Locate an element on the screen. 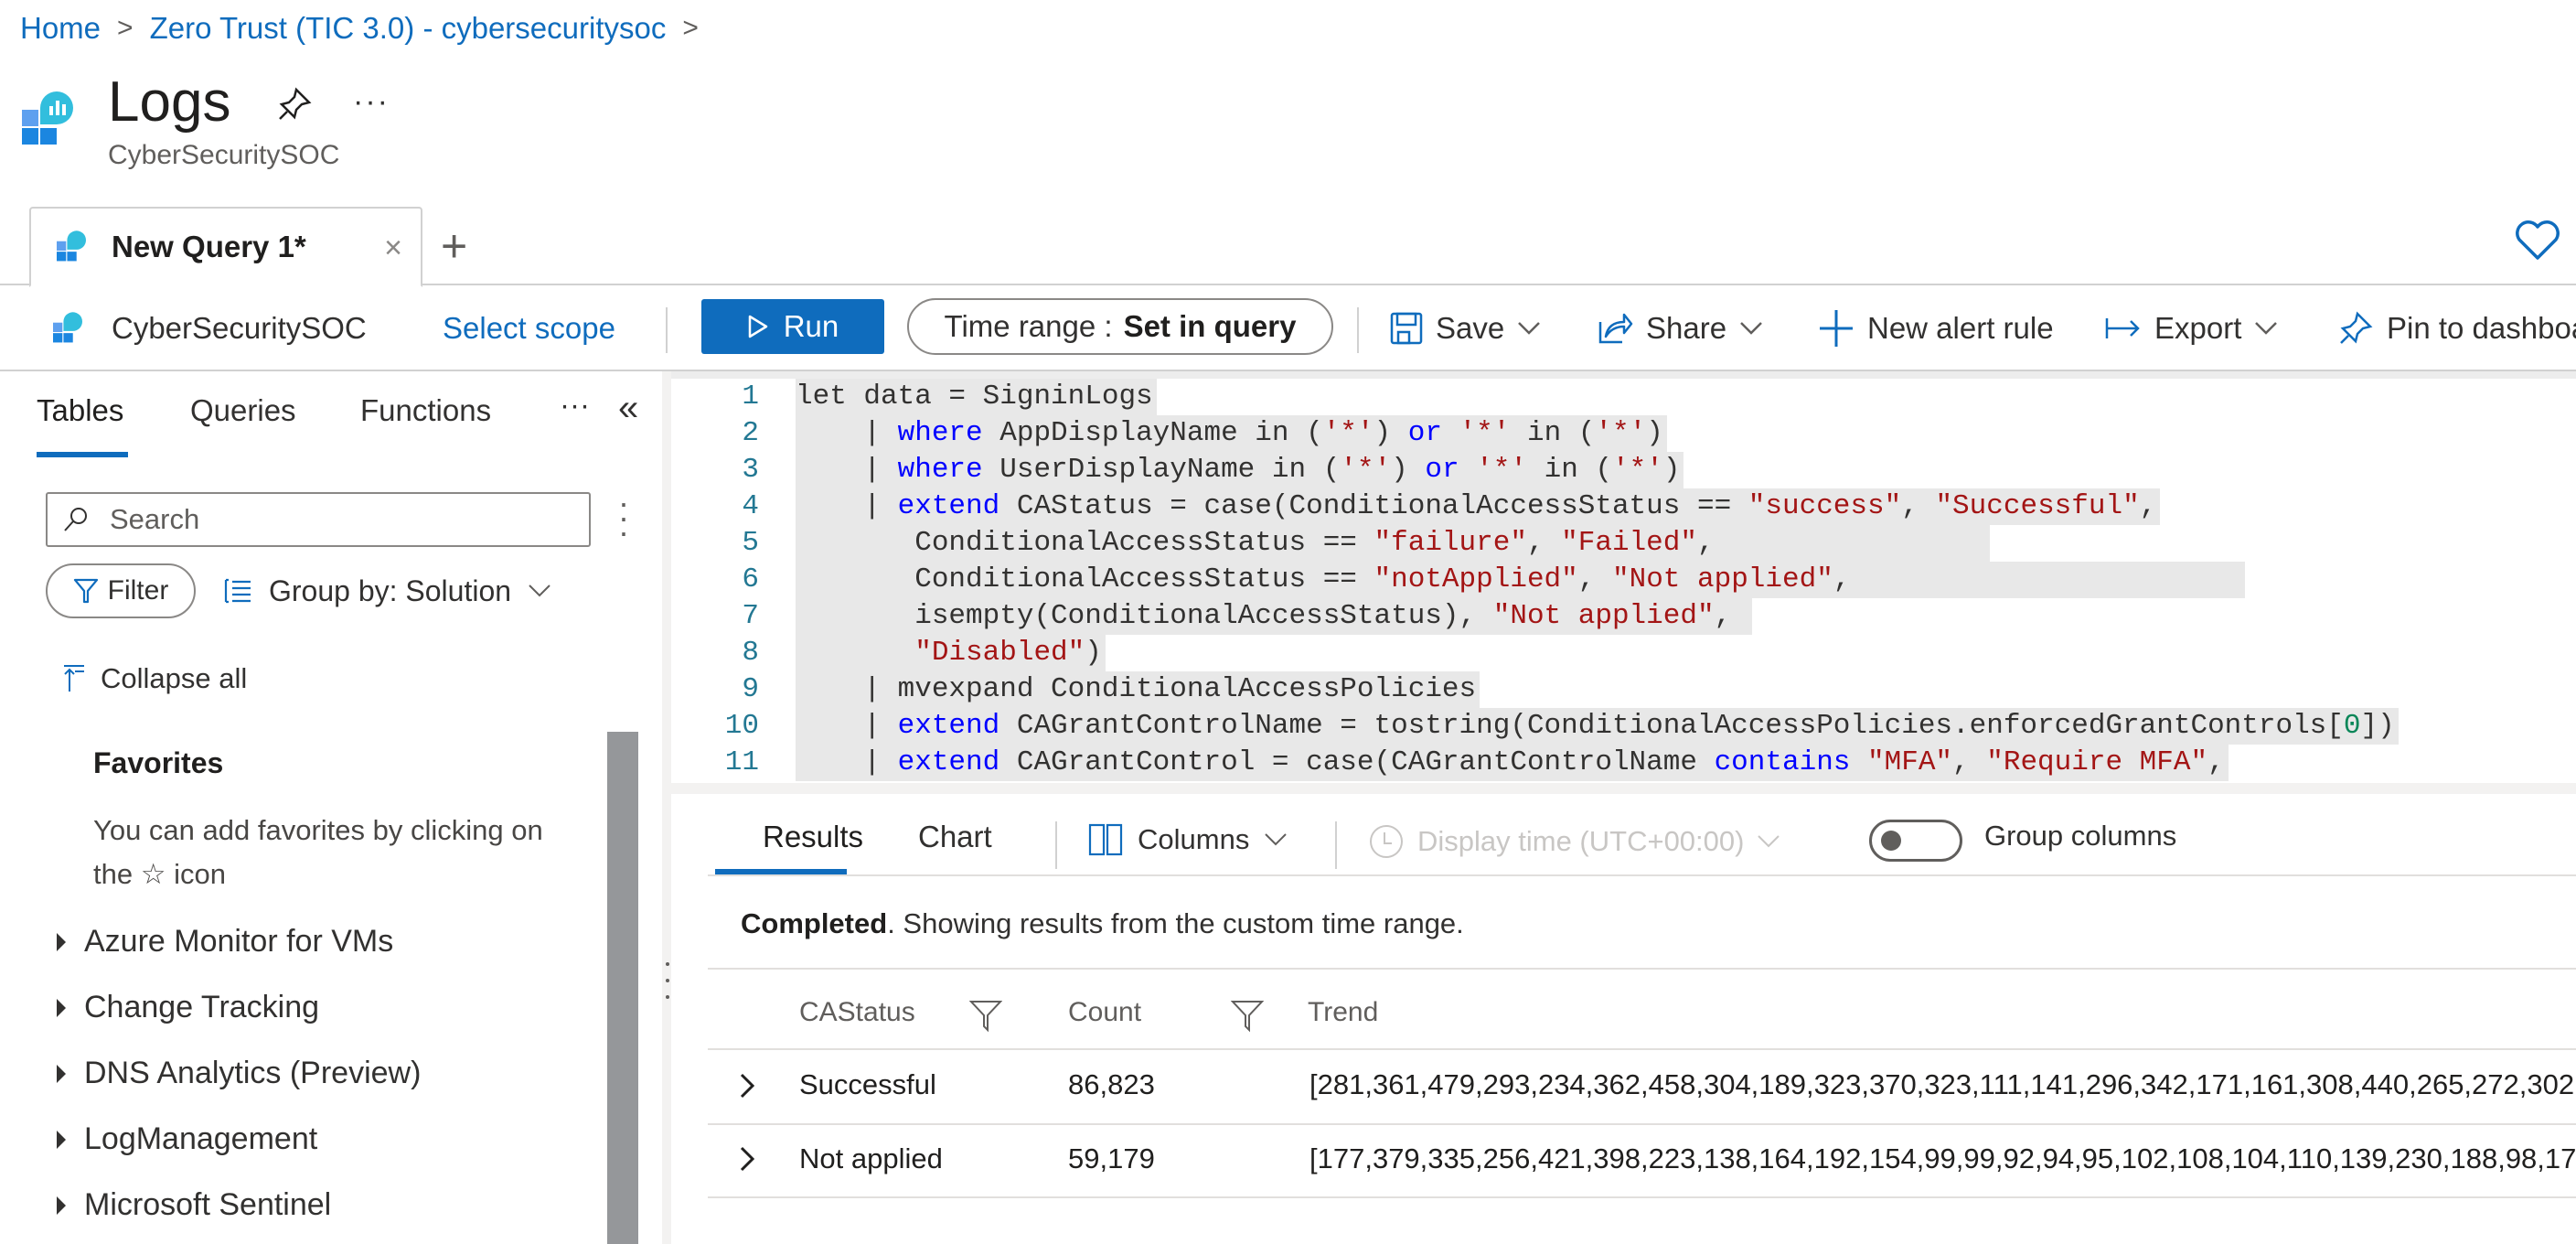  code-line: 1 let data = SigninLogs is located at coordinates (1623, 397).